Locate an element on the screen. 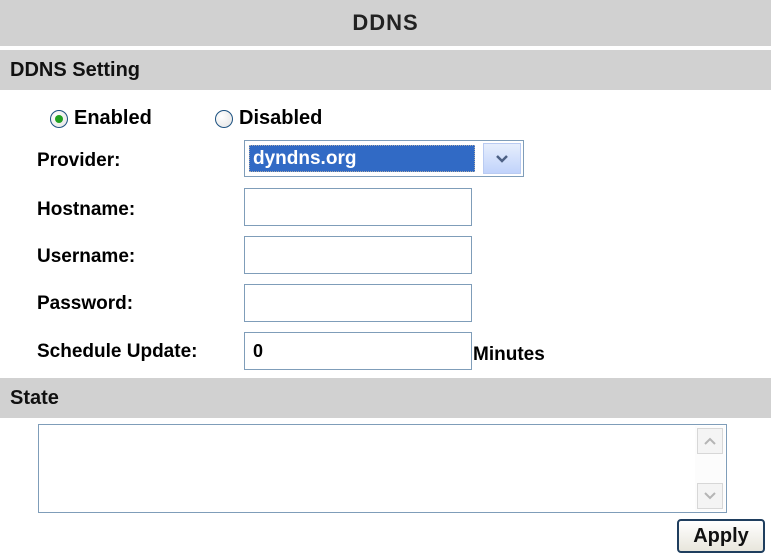  page-title: DDNS is located at coordinates (385, 23).